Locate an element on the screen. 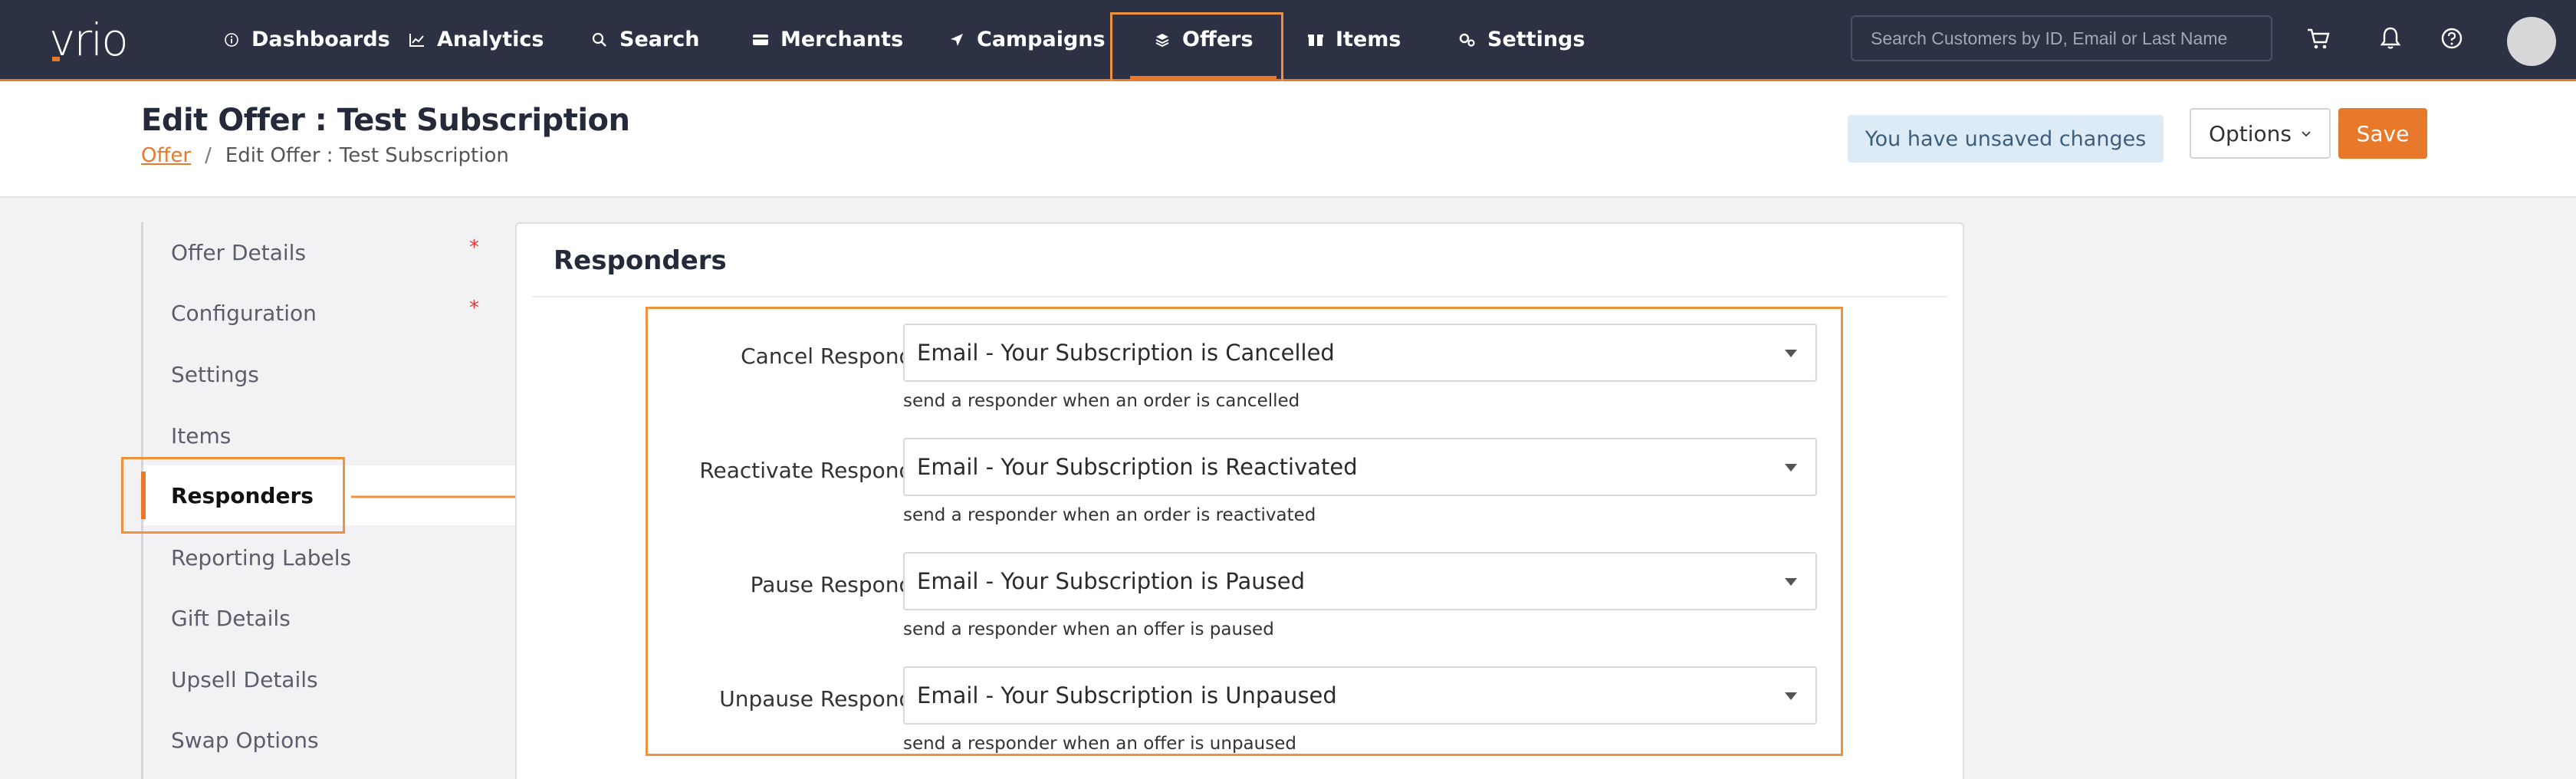 This screenshot has height=779, width=2576. cancel-responder-select: Email - Your Subscription is Cancelled is located at coordinates (1360, 353).